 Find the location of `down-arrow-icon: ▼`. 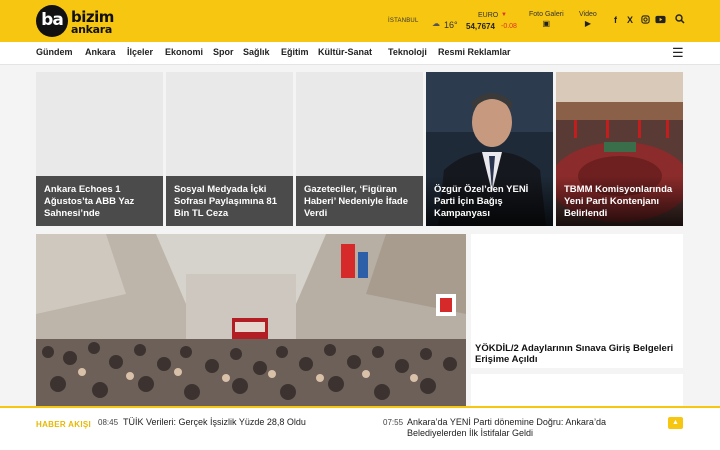

down-arrow-icon: ▼ is located at coordinates (504, 15).